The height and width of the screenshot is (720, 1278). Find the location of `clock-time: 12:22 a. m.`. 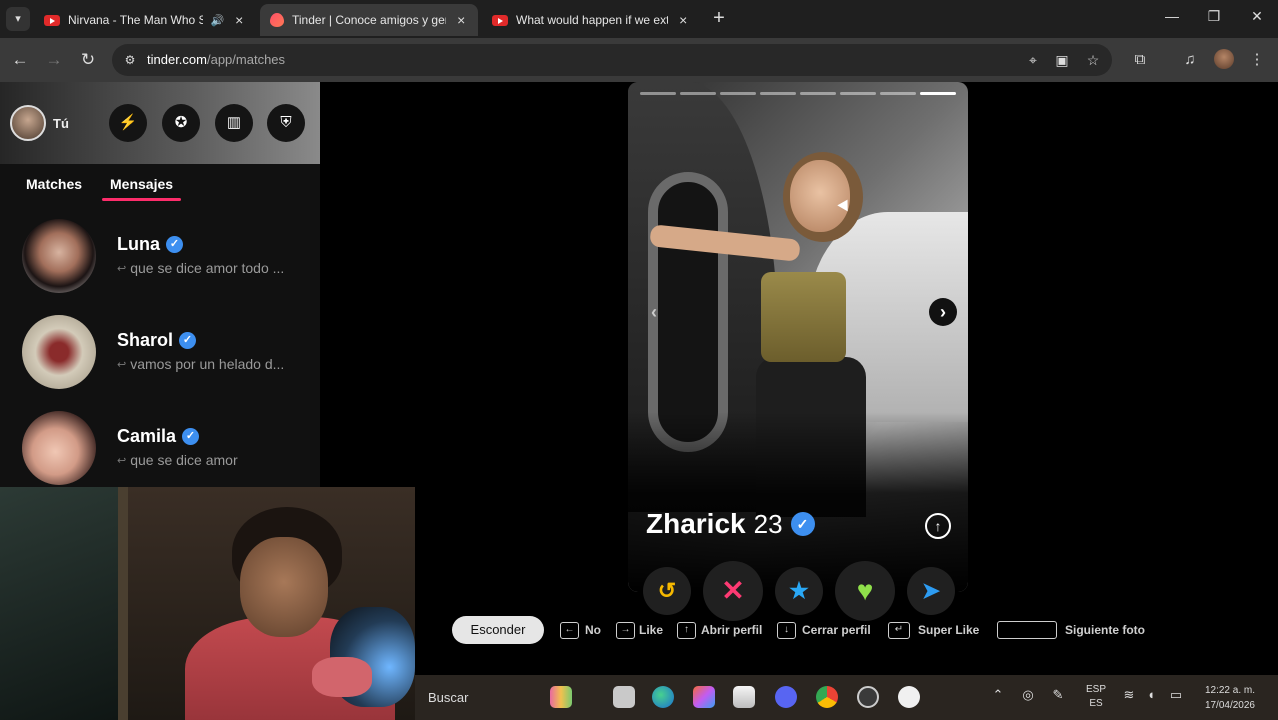

clock-time: 12:22 a. m. is located at coordinates (1229, 690).